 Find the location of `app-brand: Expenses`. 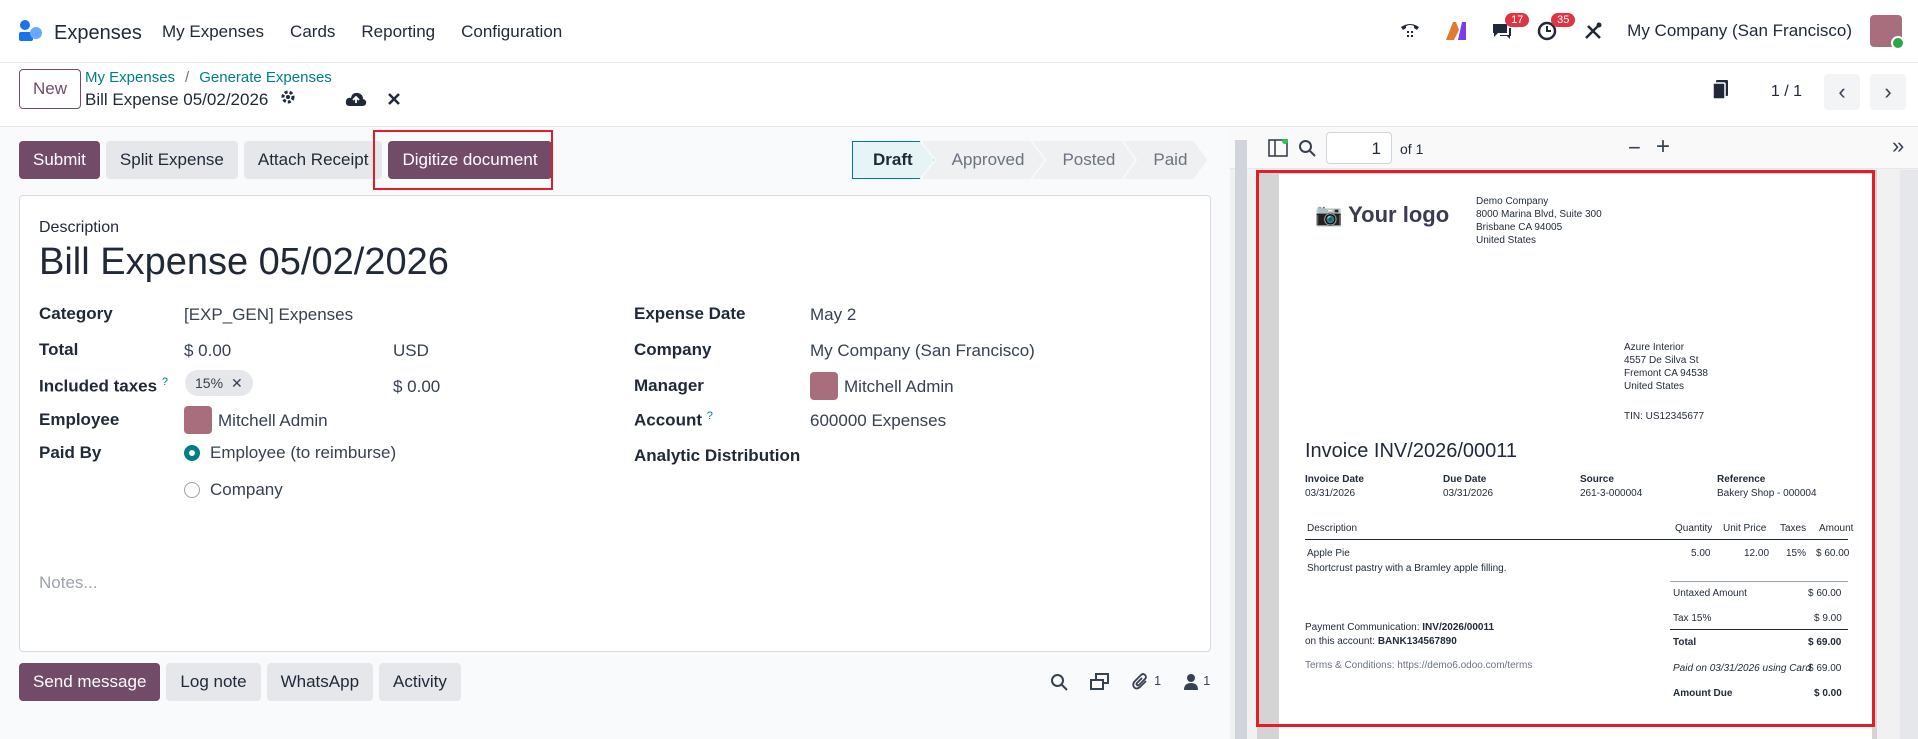

app-brand: Expenses is located at coordinates (80, 33).